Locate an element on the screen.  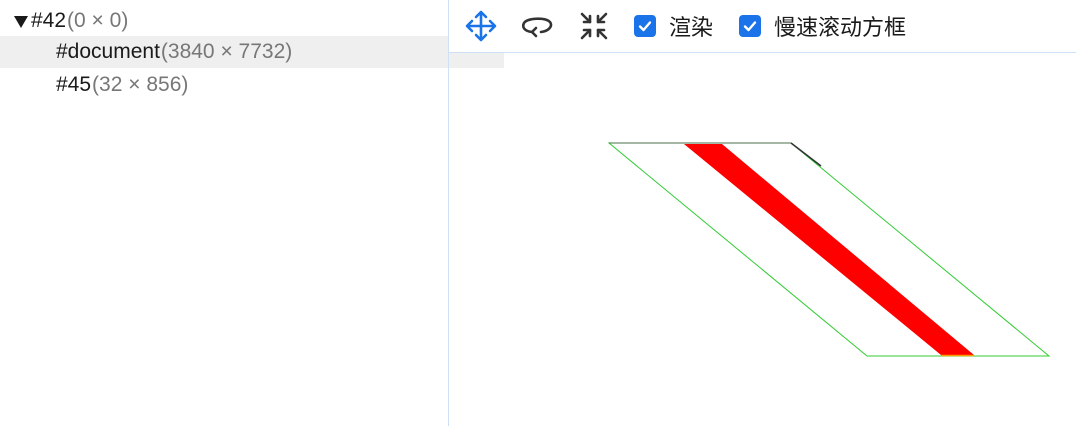
layer-size: (32 × 856) is located at coordinates (140, 84).